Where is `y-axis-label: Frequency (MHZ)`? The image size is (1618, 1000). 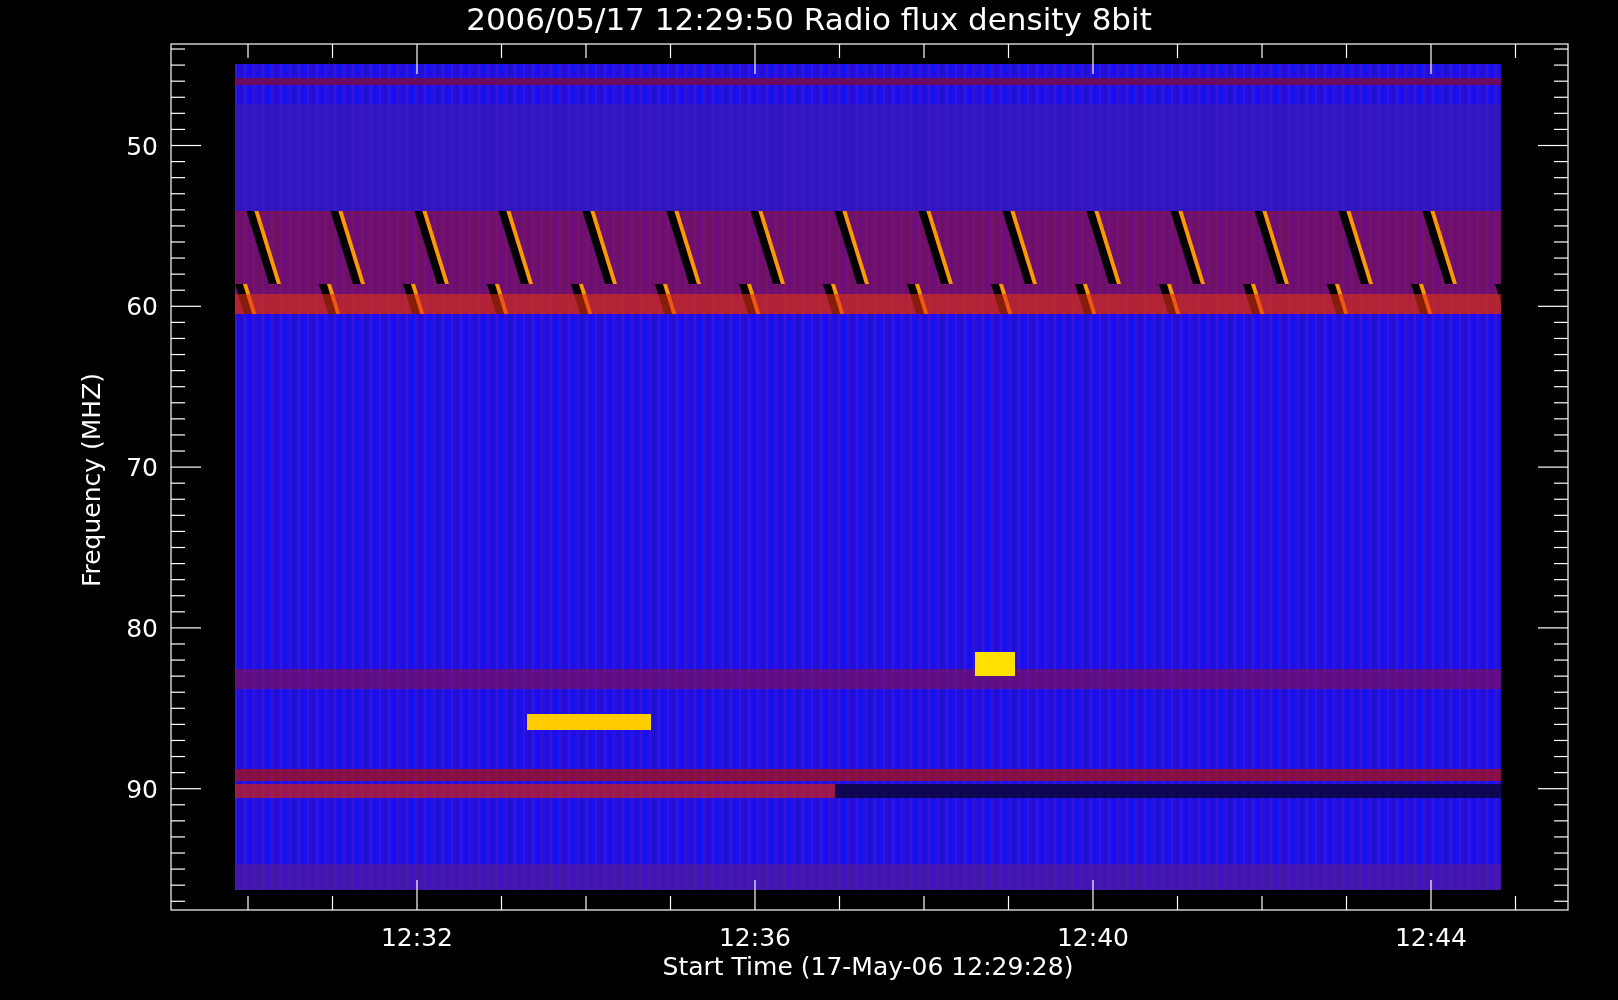
y-axis-label: Frequency (MHZ) is located at coordinates (91, 480).